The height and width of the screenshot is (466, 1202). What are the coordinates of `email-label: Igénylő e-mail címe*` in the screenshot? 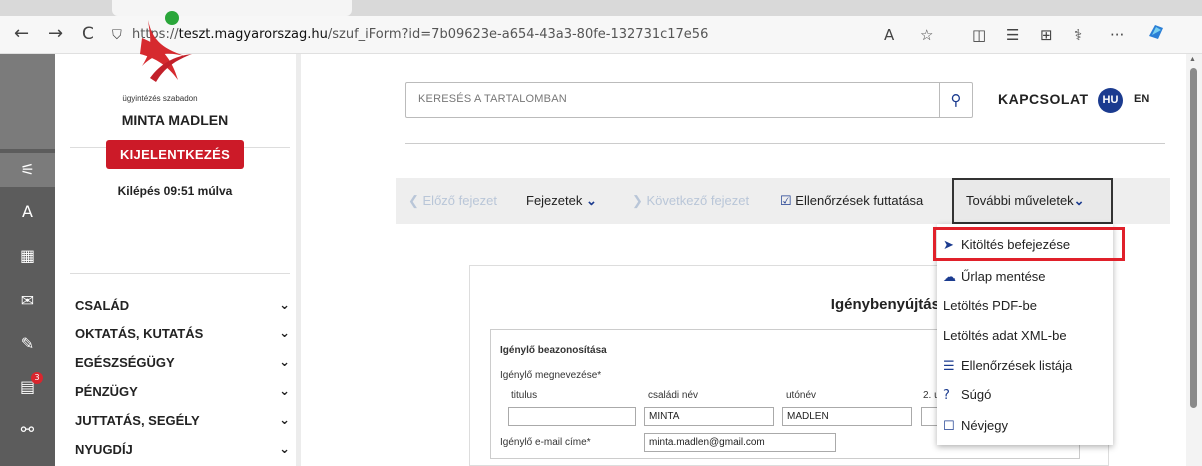 It's located at (545, 442).